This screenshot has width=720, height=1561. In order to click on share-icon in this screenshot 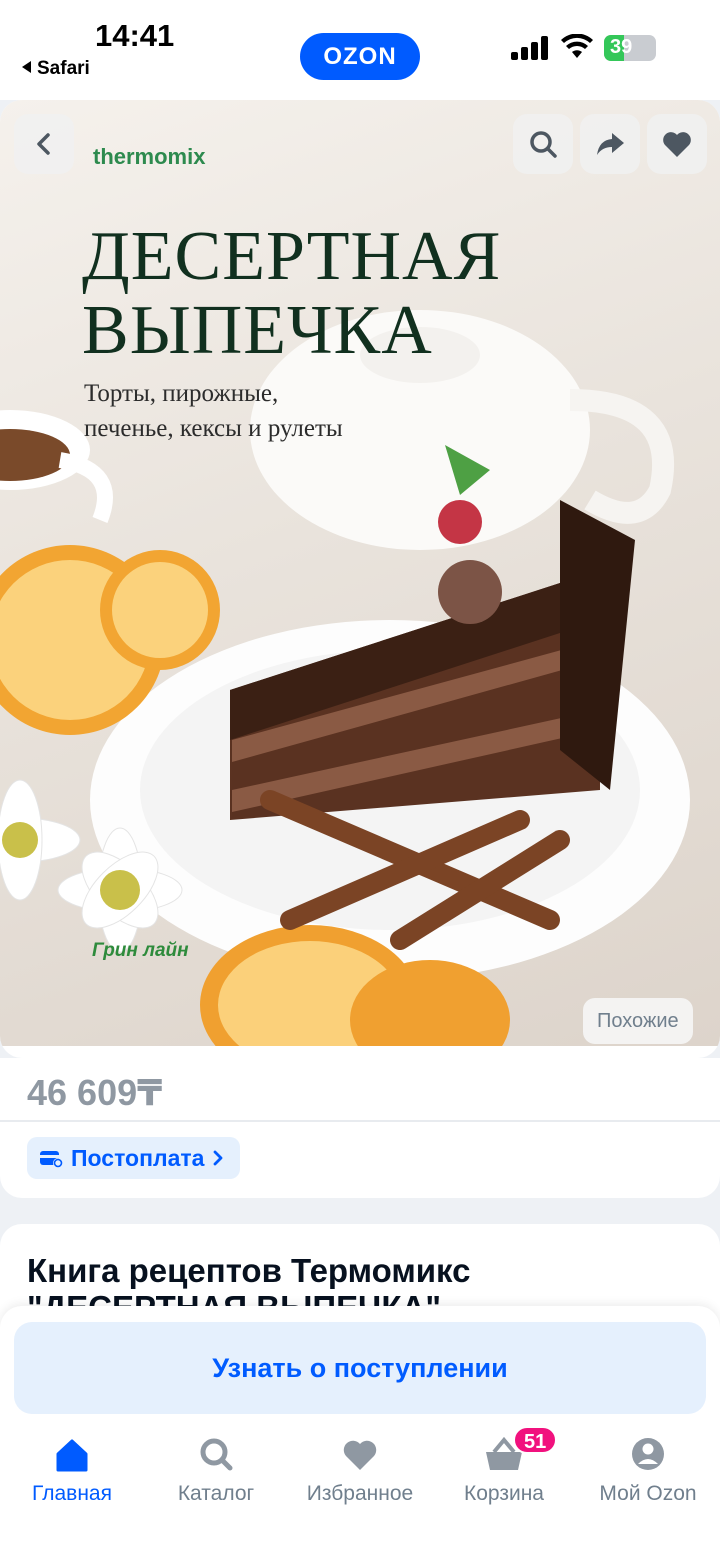, I will do `click(610, 144)`.